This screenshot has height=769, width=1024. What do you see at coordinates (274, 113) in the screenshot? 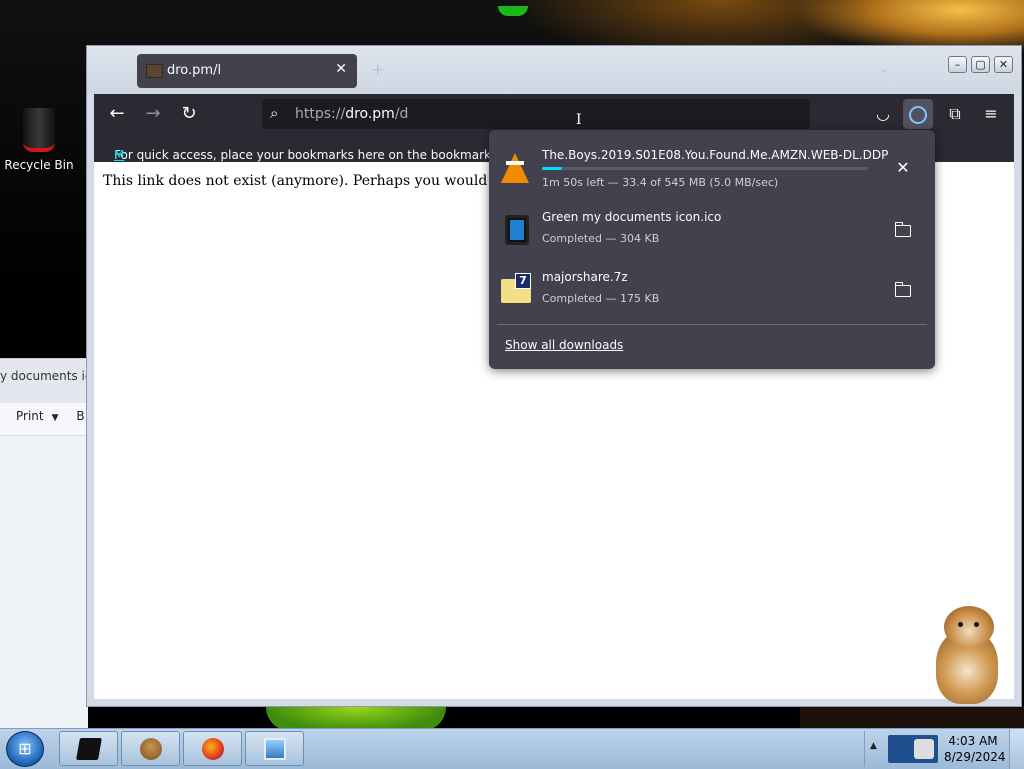
I see `search-icon: ⌕` at bounding box center [274, 113].